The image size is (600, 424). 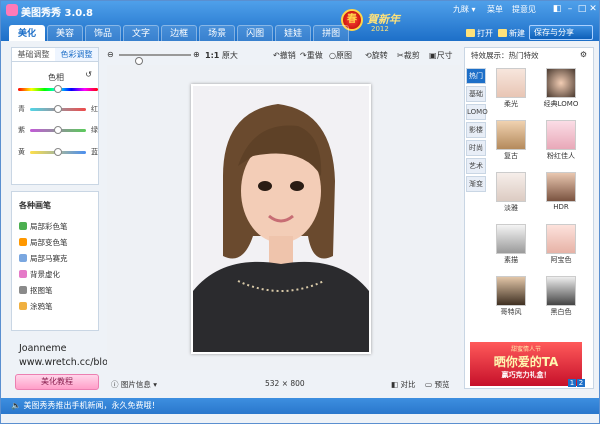 What do you see at coordinates (476, 148) in the screenshot?
I see `category-fashion: 时尚` at bounding box center [476, 148].